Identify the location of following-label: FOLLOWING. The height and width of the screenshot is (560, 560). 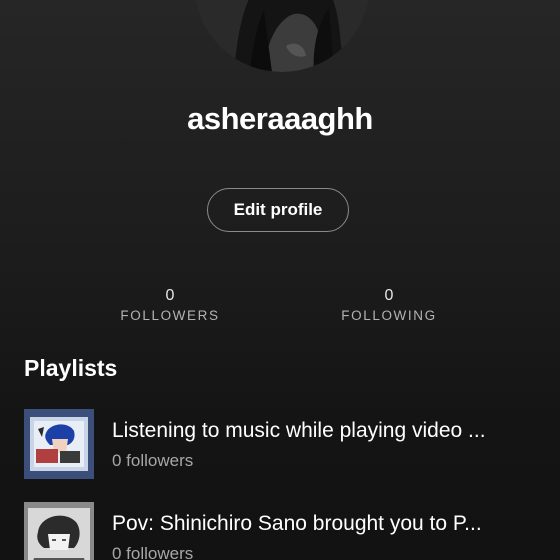
(389, 315).